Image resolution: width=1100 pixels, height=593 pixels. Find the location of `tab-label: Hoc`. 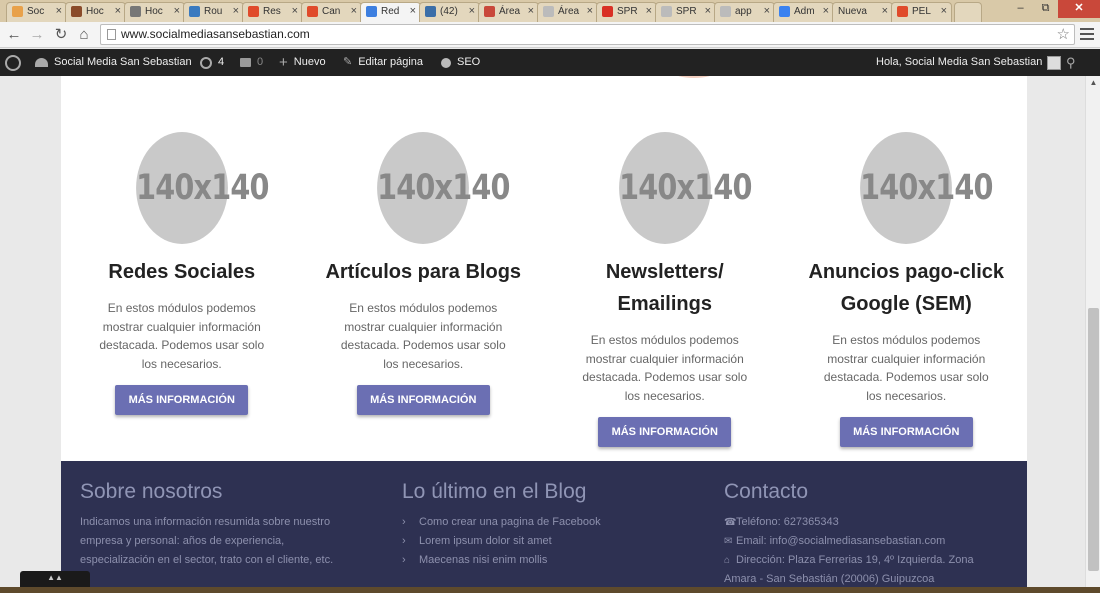

tab-label: Hoc is located at coordinates (154, 11).